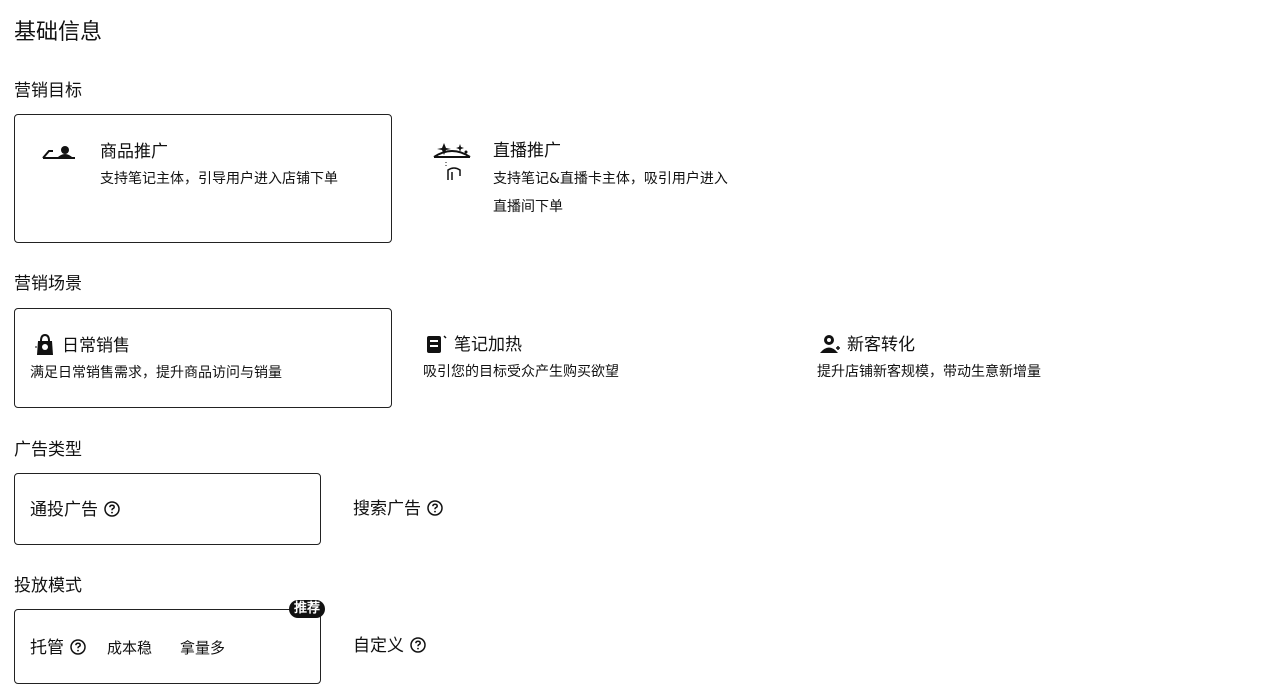  Describe the element at coordinates (58, 32) in the screenshot. I see `page-title: 基础信息` at that location.